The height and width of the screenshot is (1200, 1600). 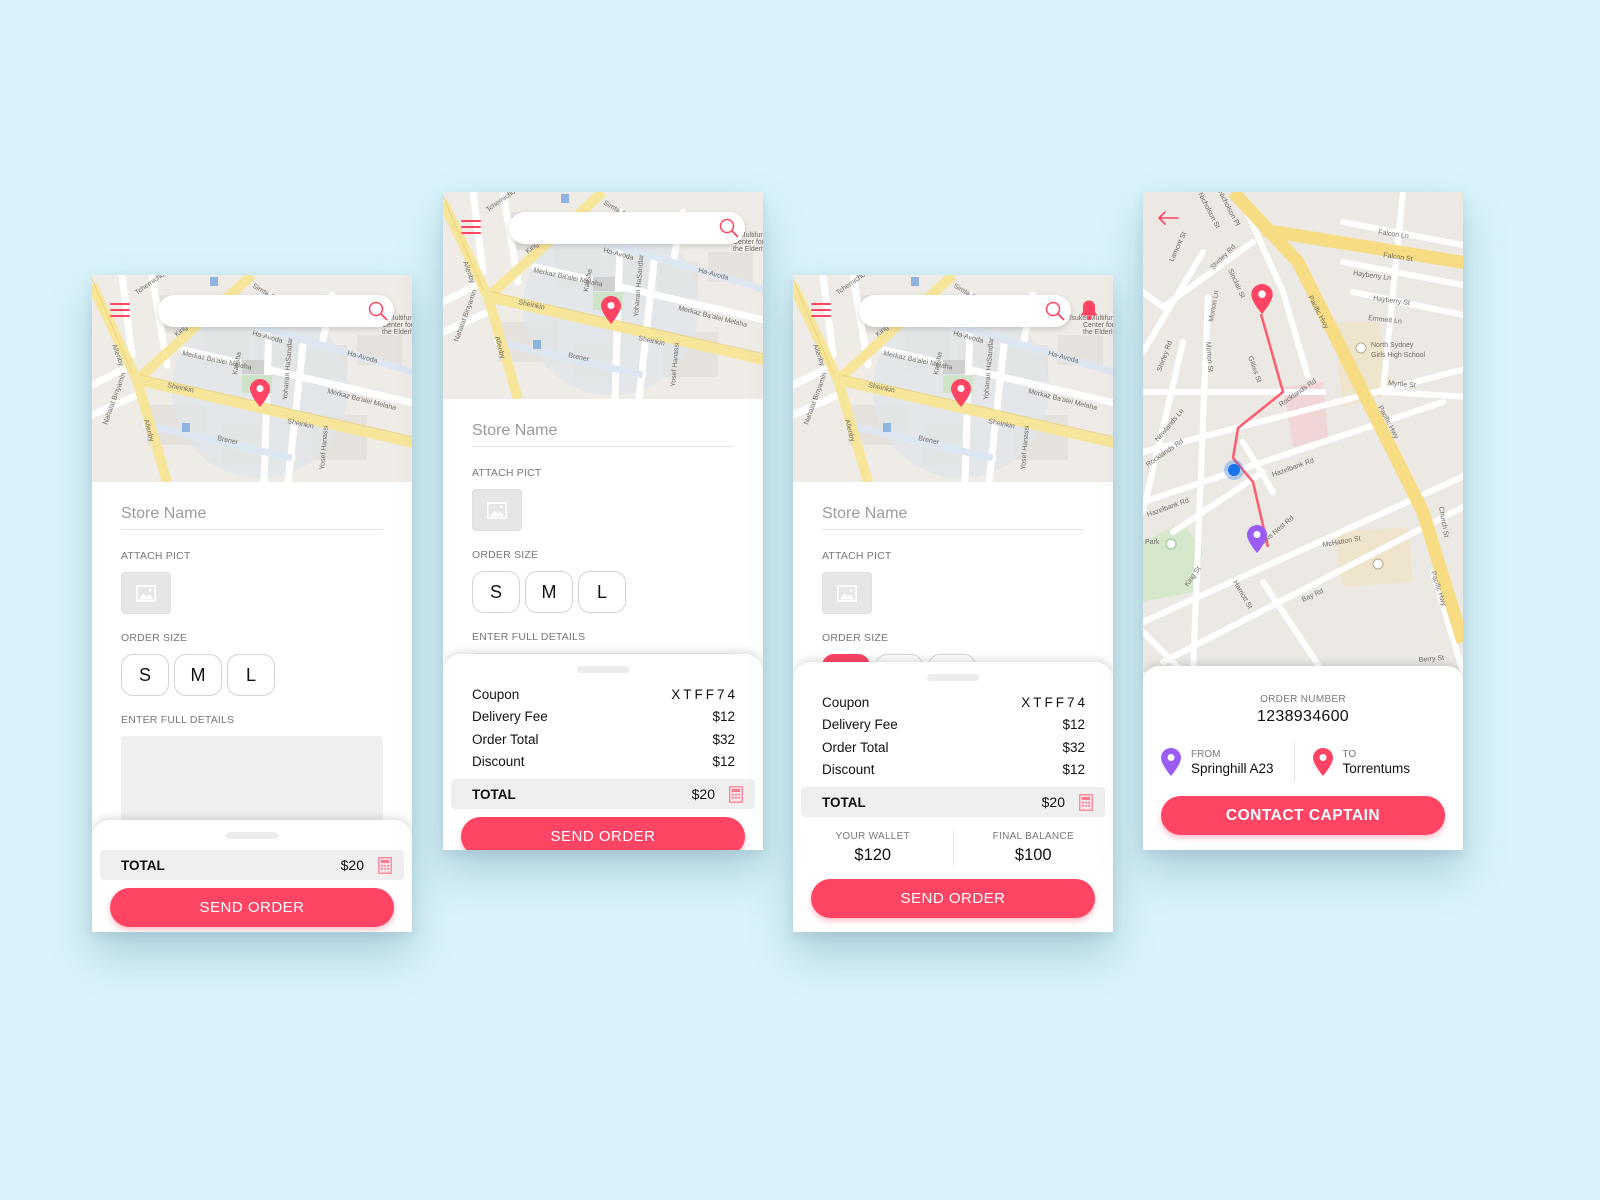 What do you see at coordinates (1171, 762) in the screenshot?
I see `from-pin-icon` at bounding box center [1171, 762].